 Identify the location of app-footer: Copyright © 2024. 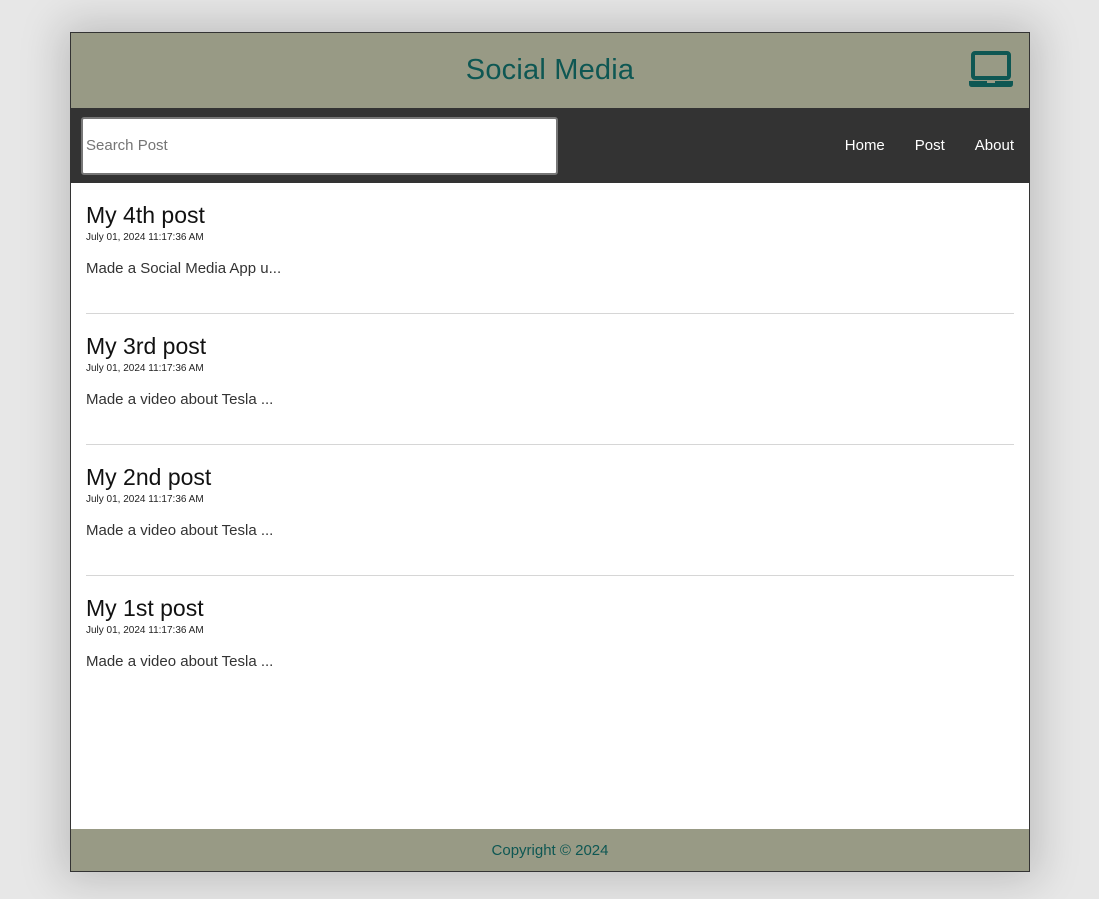
(550, 850).